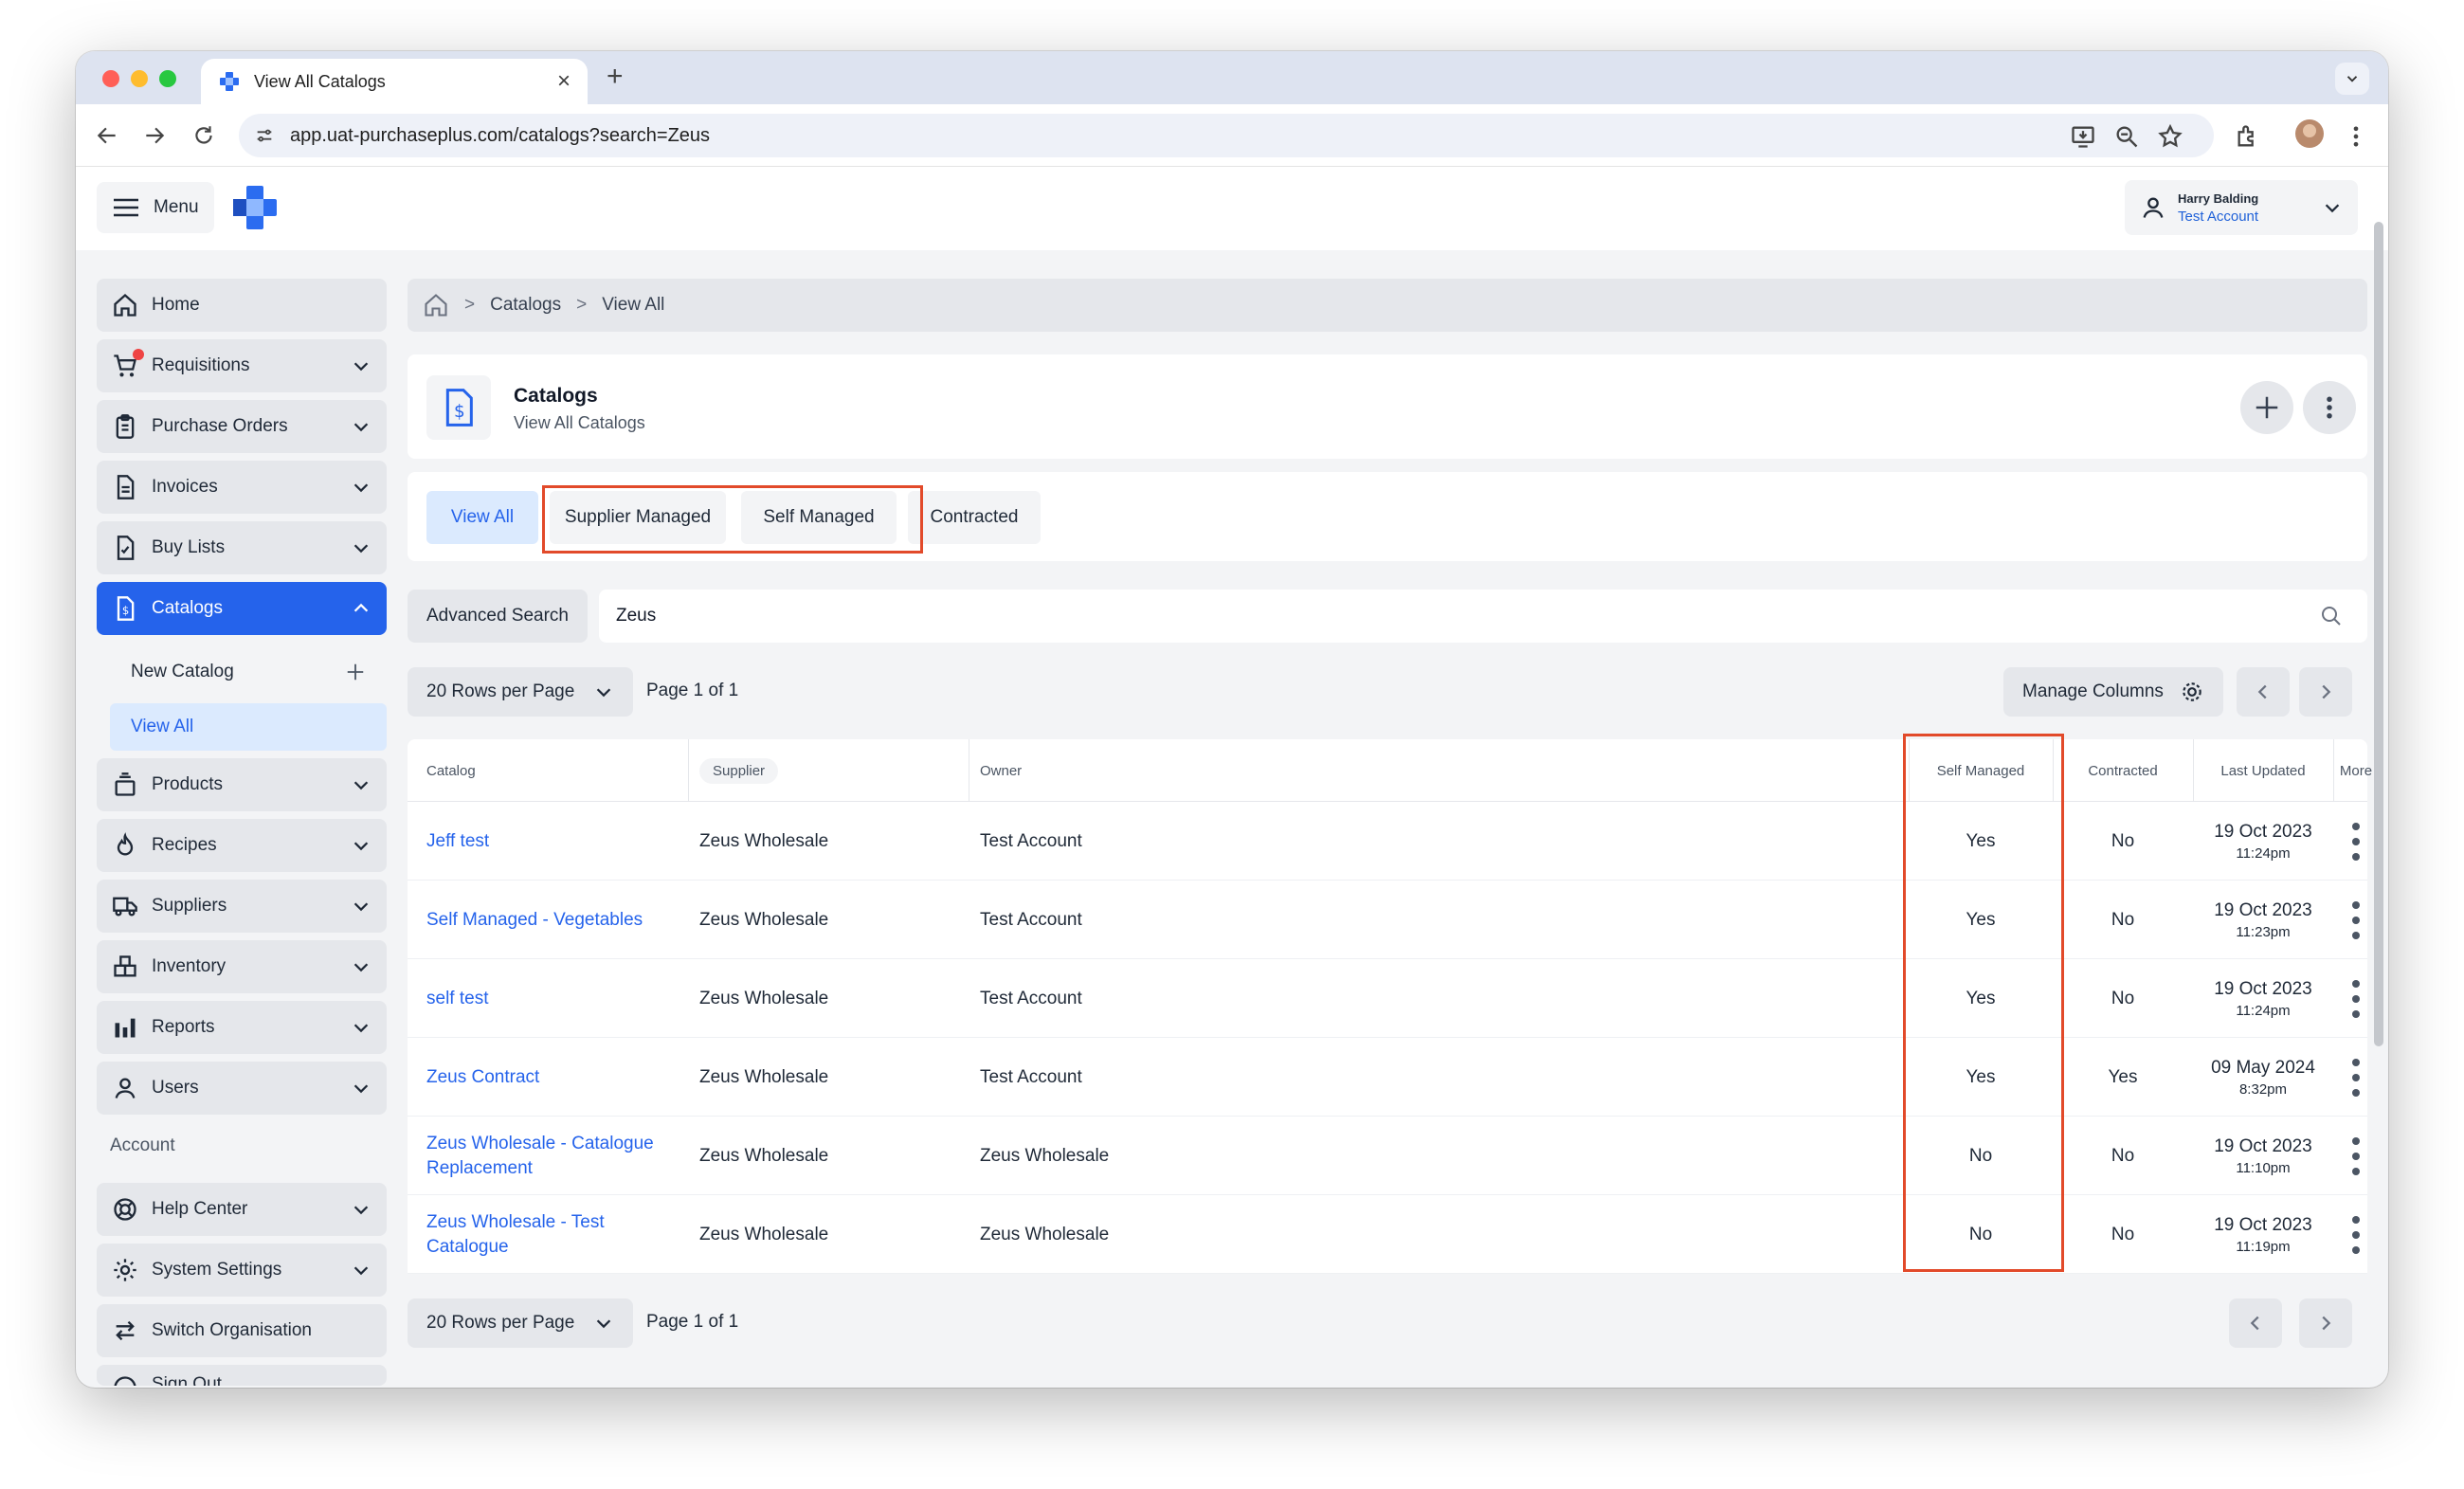 Image resolution: width=2464 pixels, height=1489 pixels. What do you see at coordinates (554, 1077) in the screenshot?
I see `catalog-link: Zeus Contract` at bounding box center [554, 1077].